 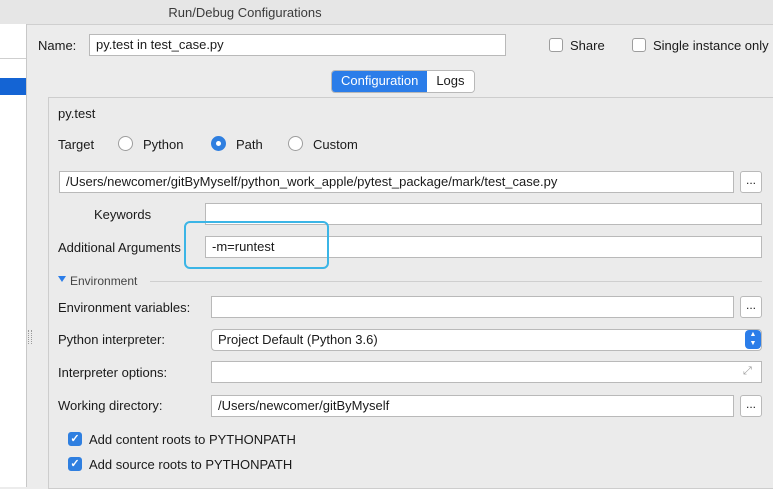 What do you see at coordinates (75, 464) in the screenshot?
I see `add-source-roots-checkbox: ✓` at bounding box center [75, 464].